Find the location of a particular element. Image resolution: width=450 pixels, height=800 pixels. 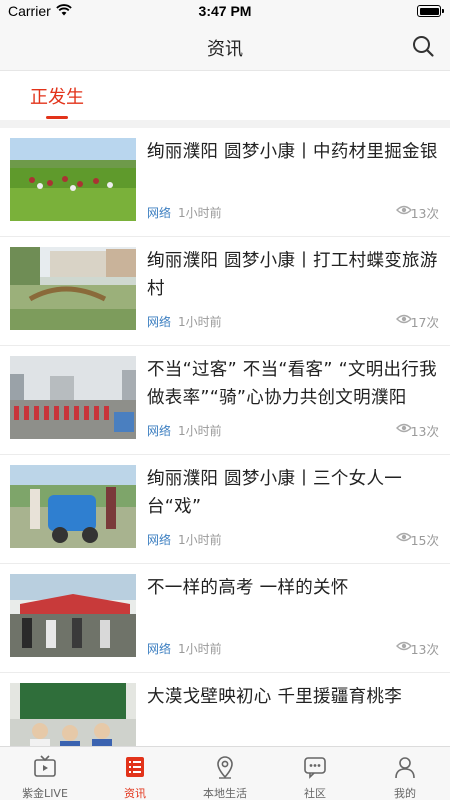

bottom-tab-news: 资讯 is located at coordinates (135, 773).